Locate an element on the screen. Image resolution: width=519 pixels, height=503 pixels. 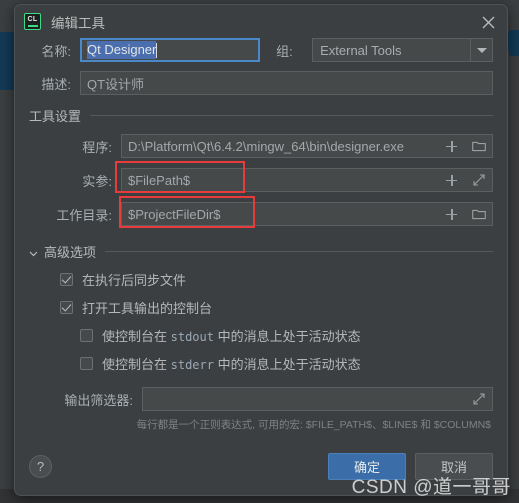
clion-icon: CL is located at coordinates (32, 21).